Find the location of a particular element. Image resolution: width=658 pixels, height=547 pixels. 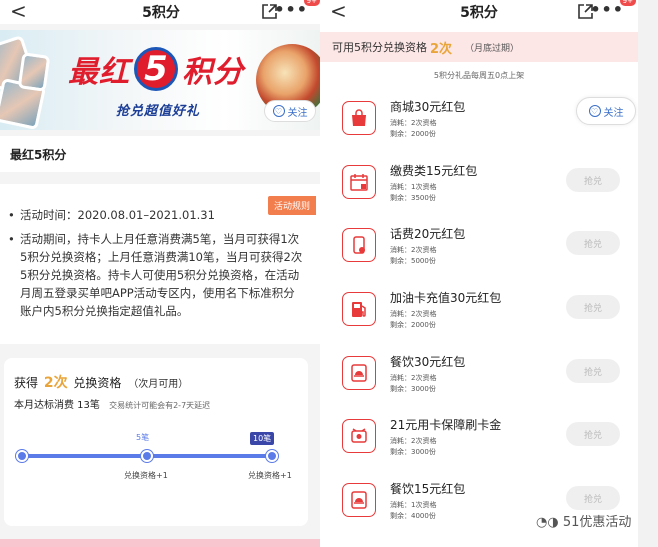

list-item: 缴费类15元红包 消耗：1次资格 剩余：3500份 抢兑 is located at coordinates (479, 190).